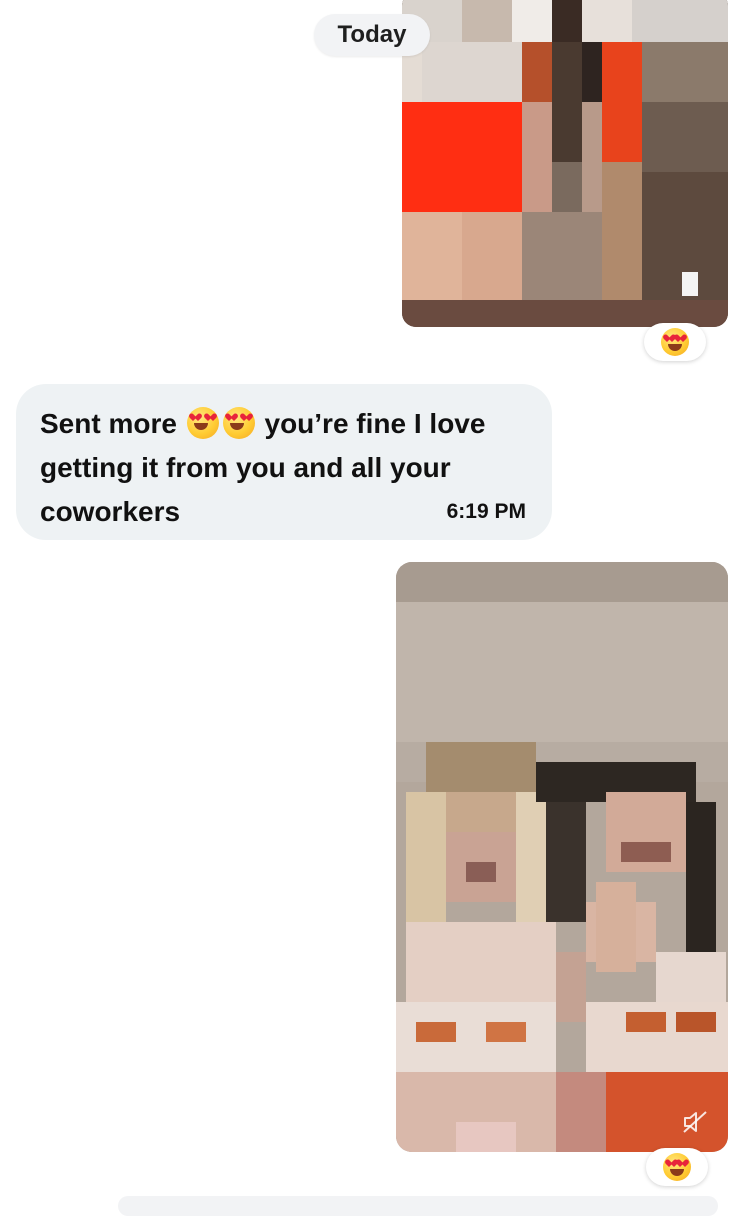 The width and height of the screenshot is (744, 1216). Describe the element at coordinates (108, 423) in the screenshot. I see `message-text-start: Sent more` at that location.